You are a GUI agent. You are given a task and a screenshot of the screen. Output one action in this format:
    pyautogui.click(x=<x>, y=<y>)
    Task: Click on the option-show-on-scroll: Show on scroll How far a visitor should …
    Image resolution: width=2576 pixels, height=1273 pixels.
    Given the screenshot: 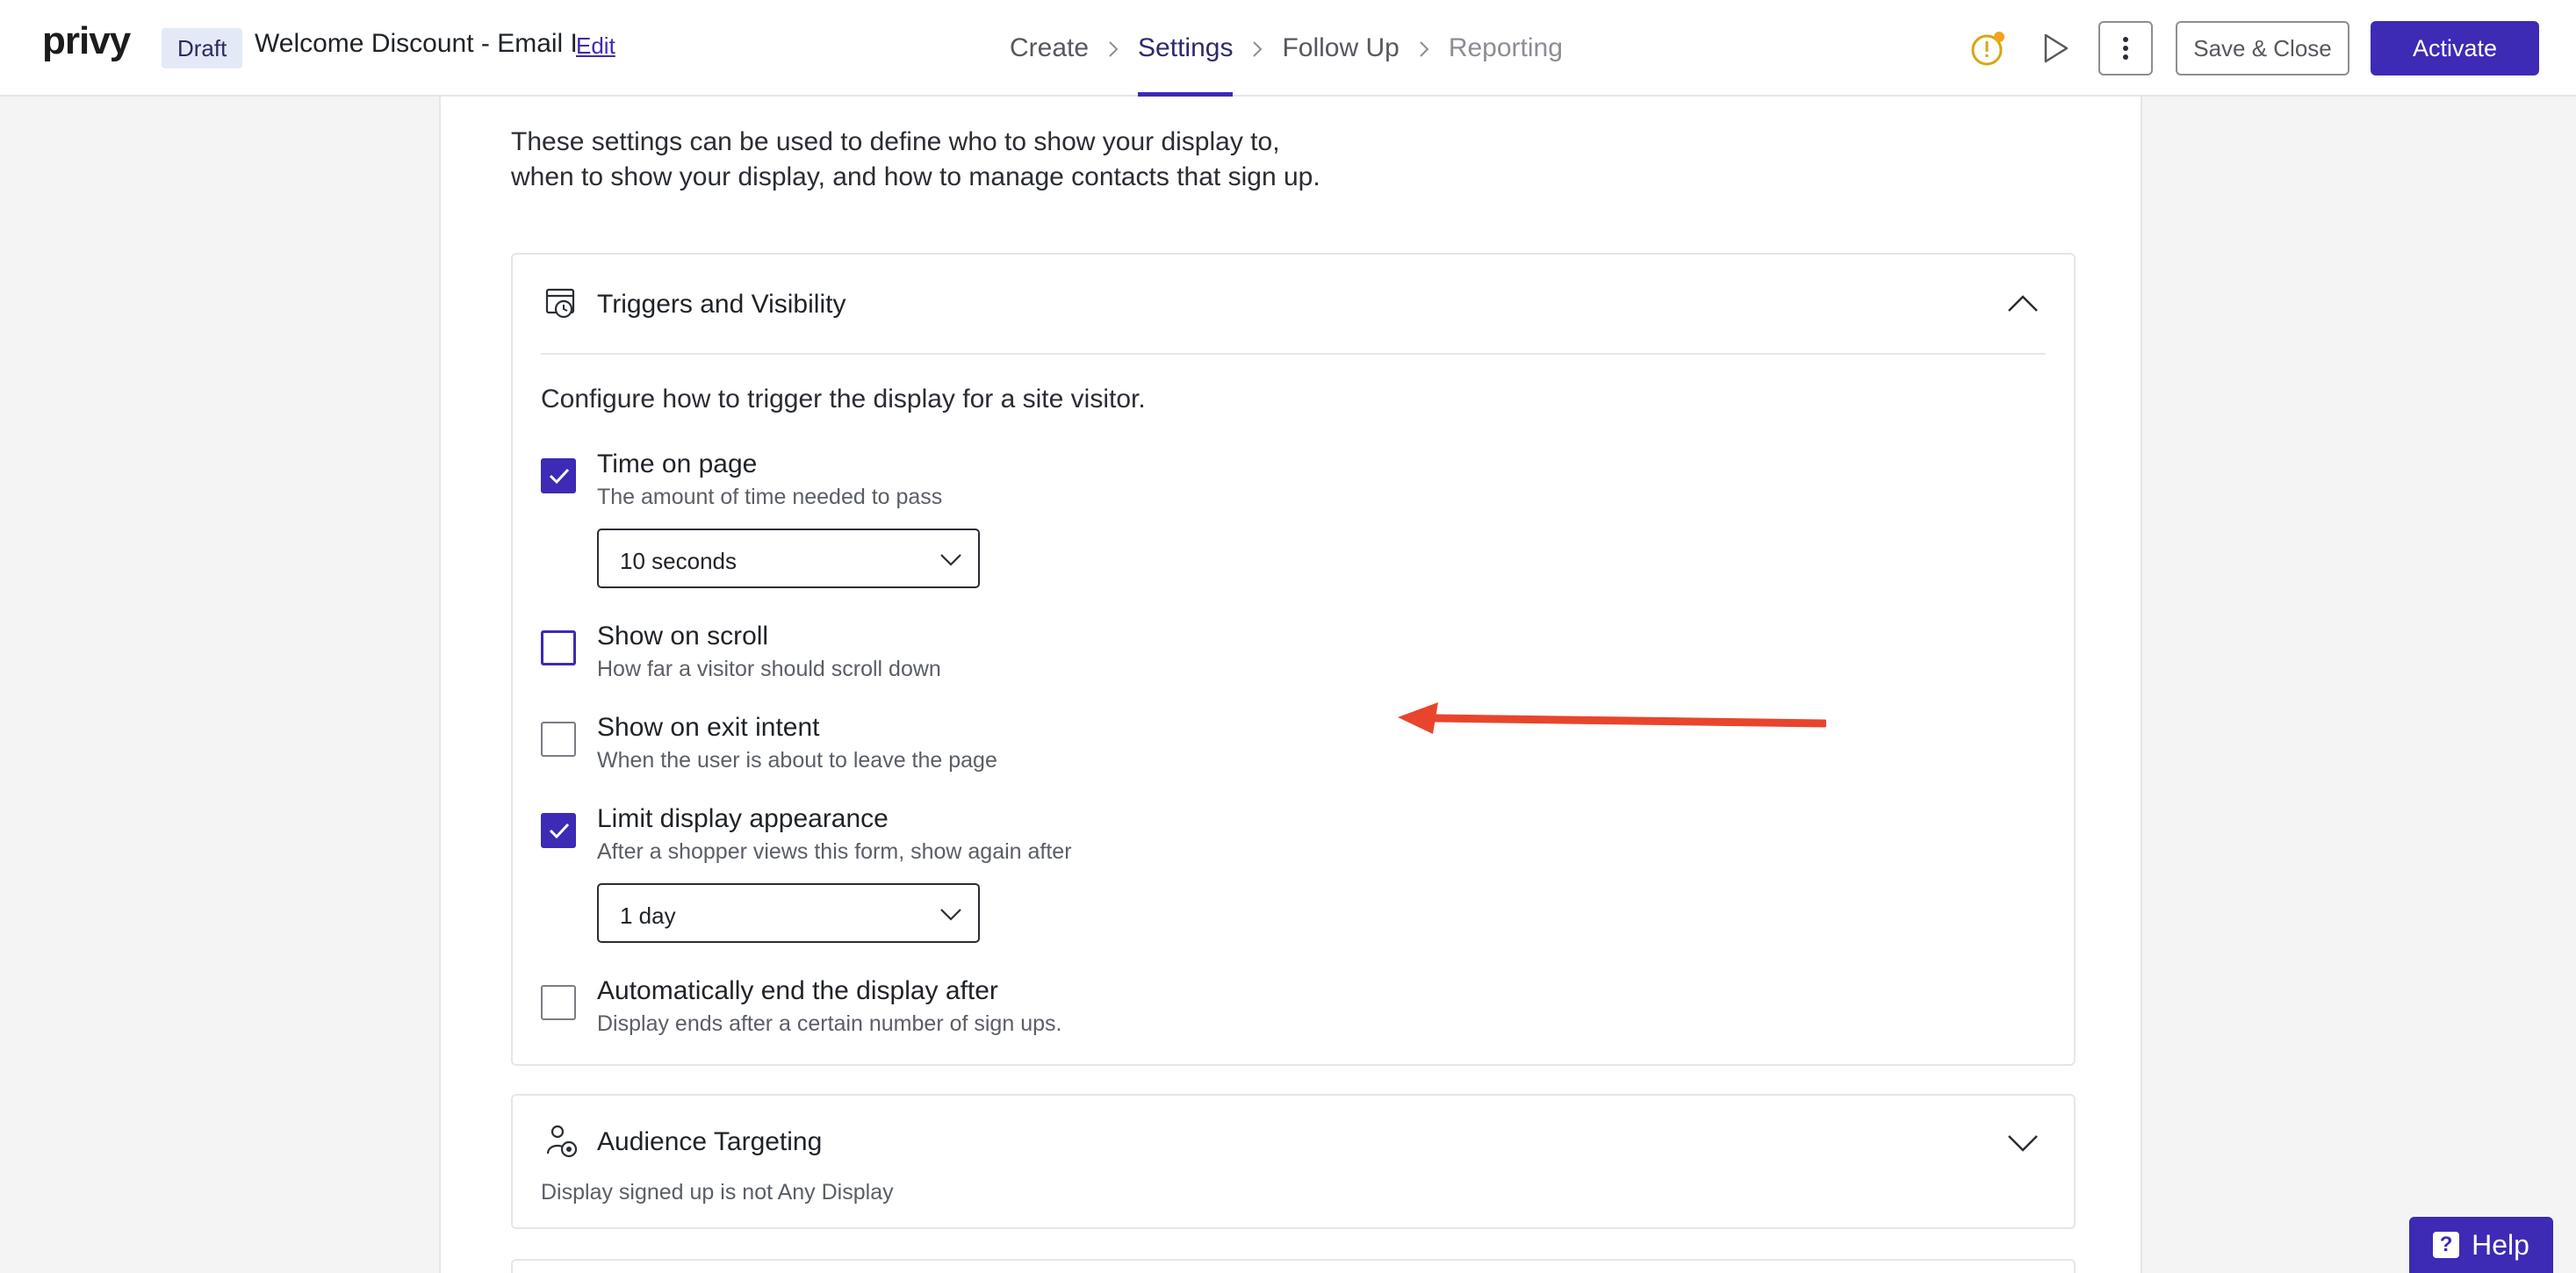 What is the action you would take?
    pyautogui.click(x=1067, y=653)
    